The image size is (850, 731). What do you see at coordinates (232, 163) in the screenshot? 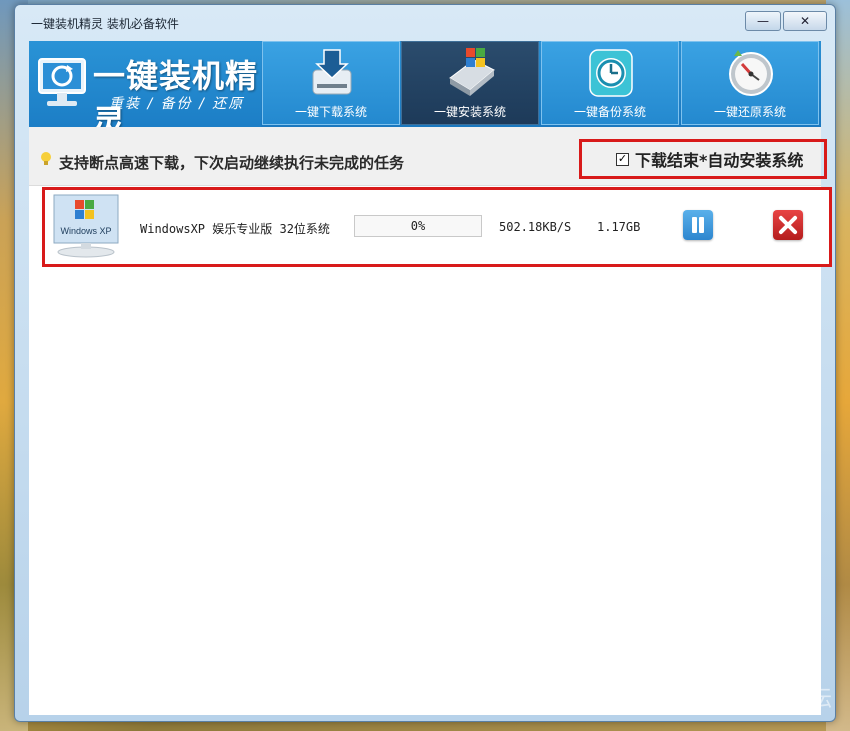
I see `resume-tip-text: 支持断点高速下载，下次启动继续执行未完成的任务` at bounding box center [232, 163].